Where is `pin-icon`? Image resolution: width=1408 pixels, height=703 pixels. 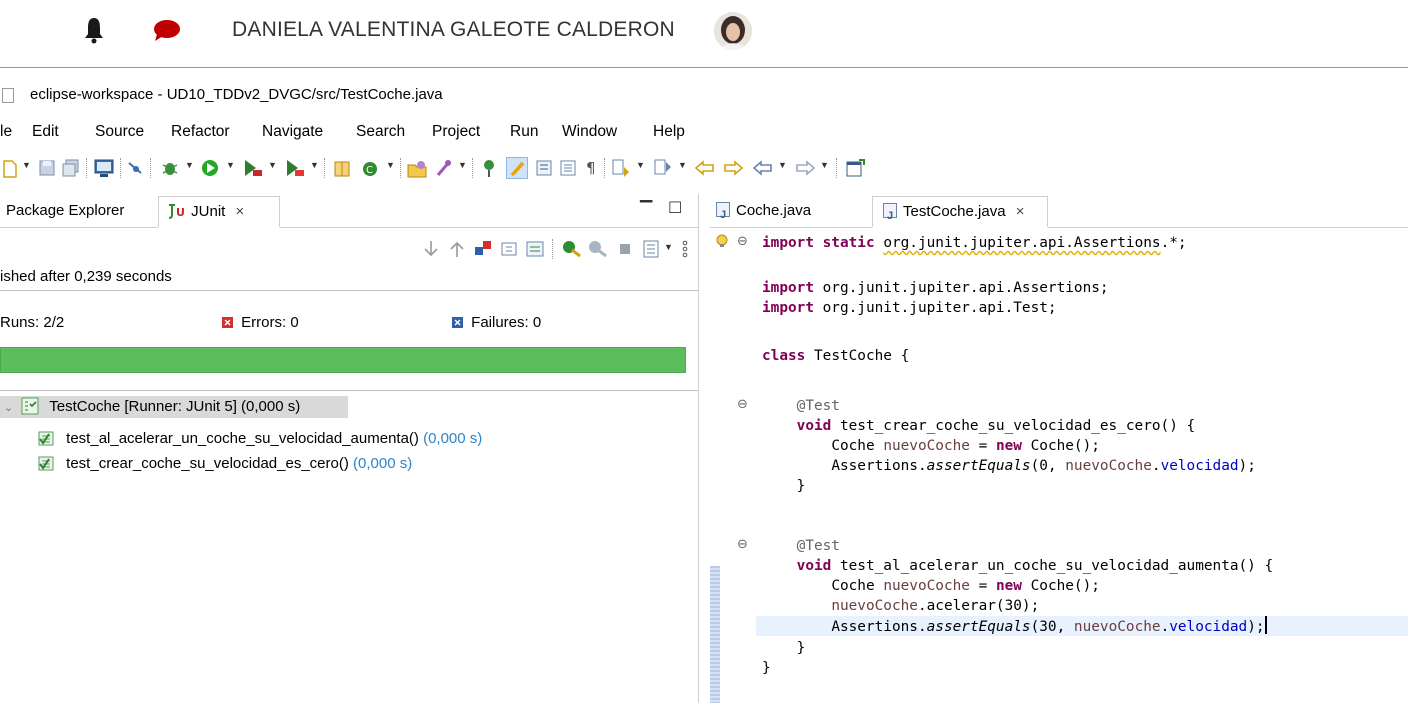
pin-icon is located at coordinates (489, 168).